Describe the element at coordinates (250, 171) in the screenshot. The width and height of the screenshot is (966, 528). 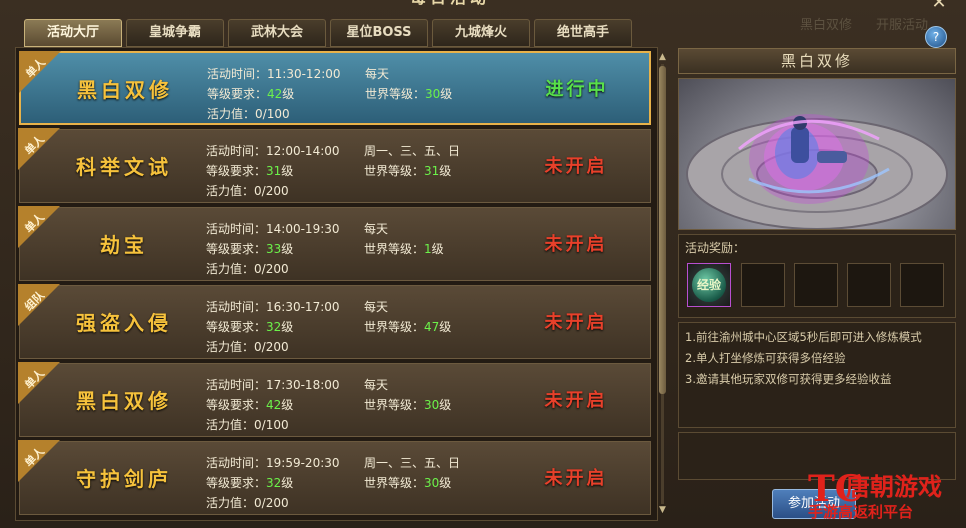
I see `level-requirement: 等级要求：31级` at that location.